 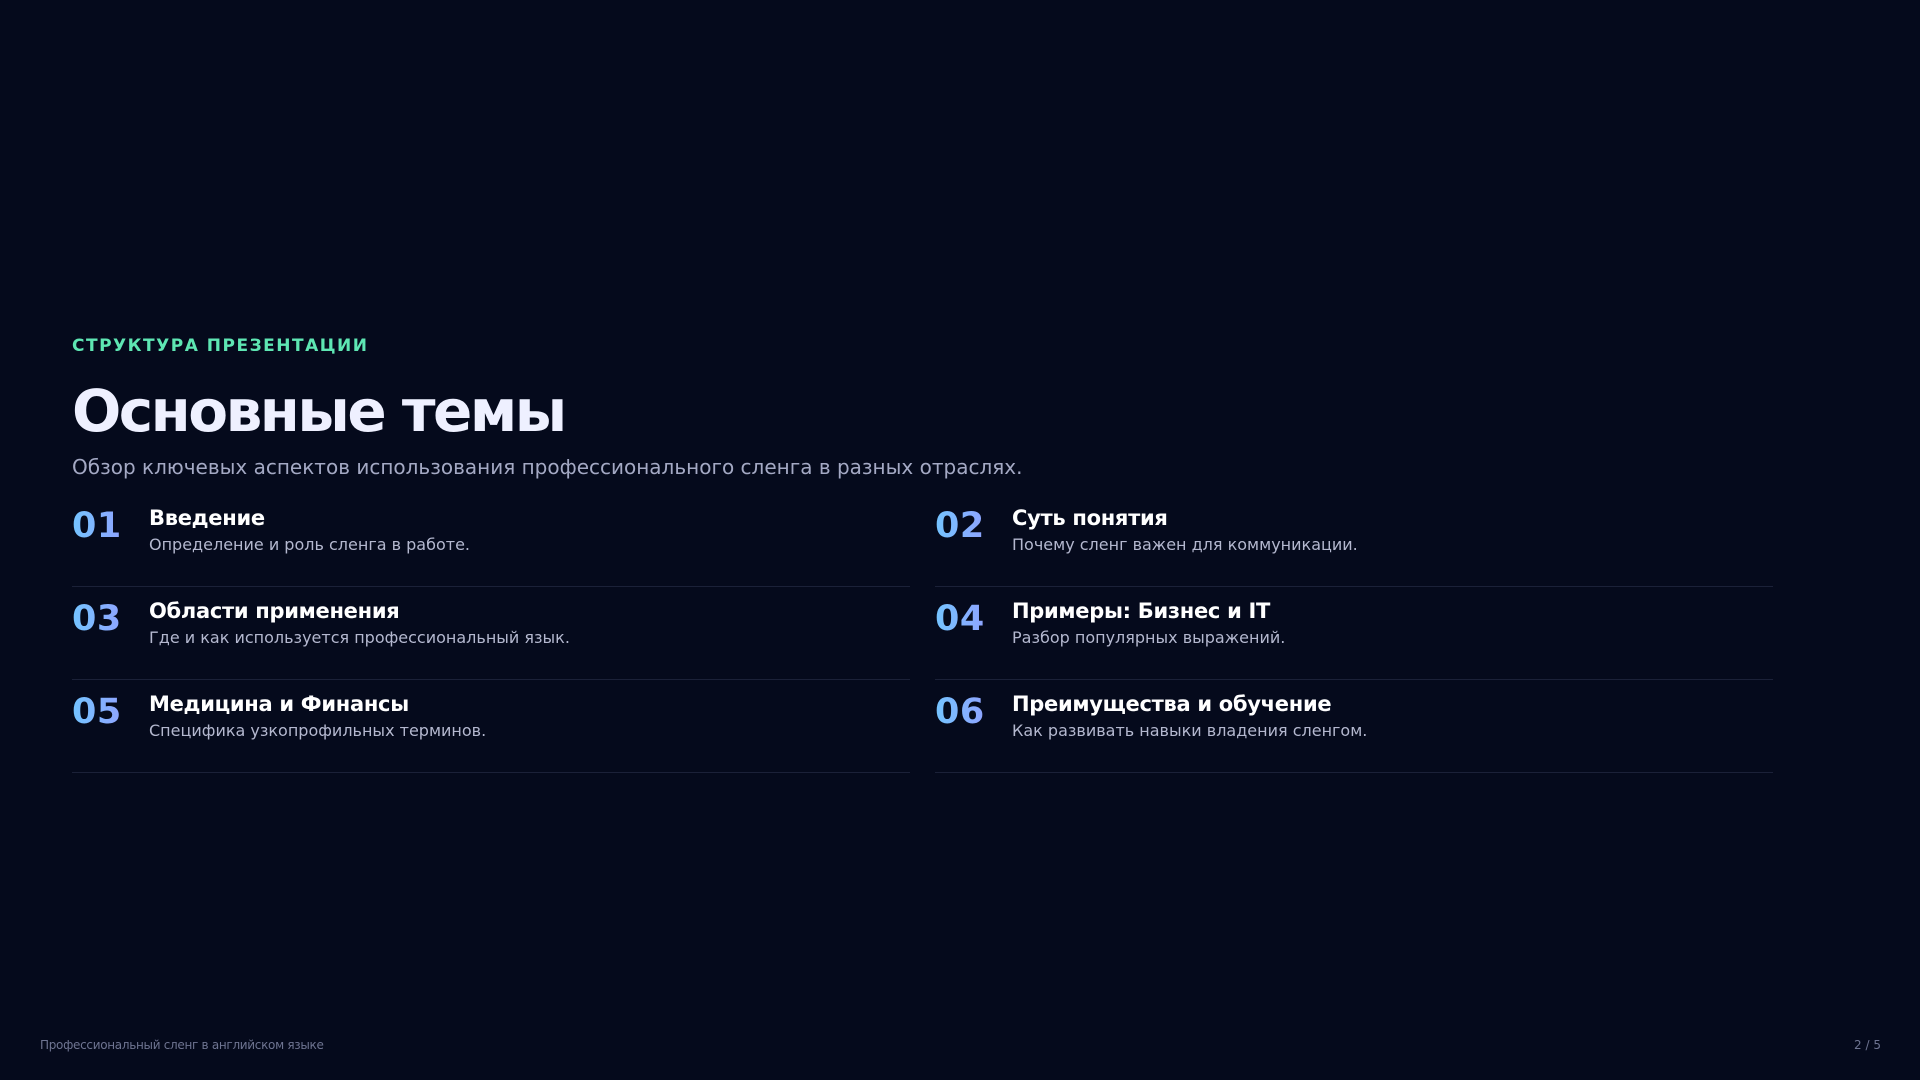 What do you see at coordinates (220, 346) in the screenshot?
I see `section-label: СТРУКТУРА ПРЕЗЕНТАЦИИ` at bounding box center [220, 346].